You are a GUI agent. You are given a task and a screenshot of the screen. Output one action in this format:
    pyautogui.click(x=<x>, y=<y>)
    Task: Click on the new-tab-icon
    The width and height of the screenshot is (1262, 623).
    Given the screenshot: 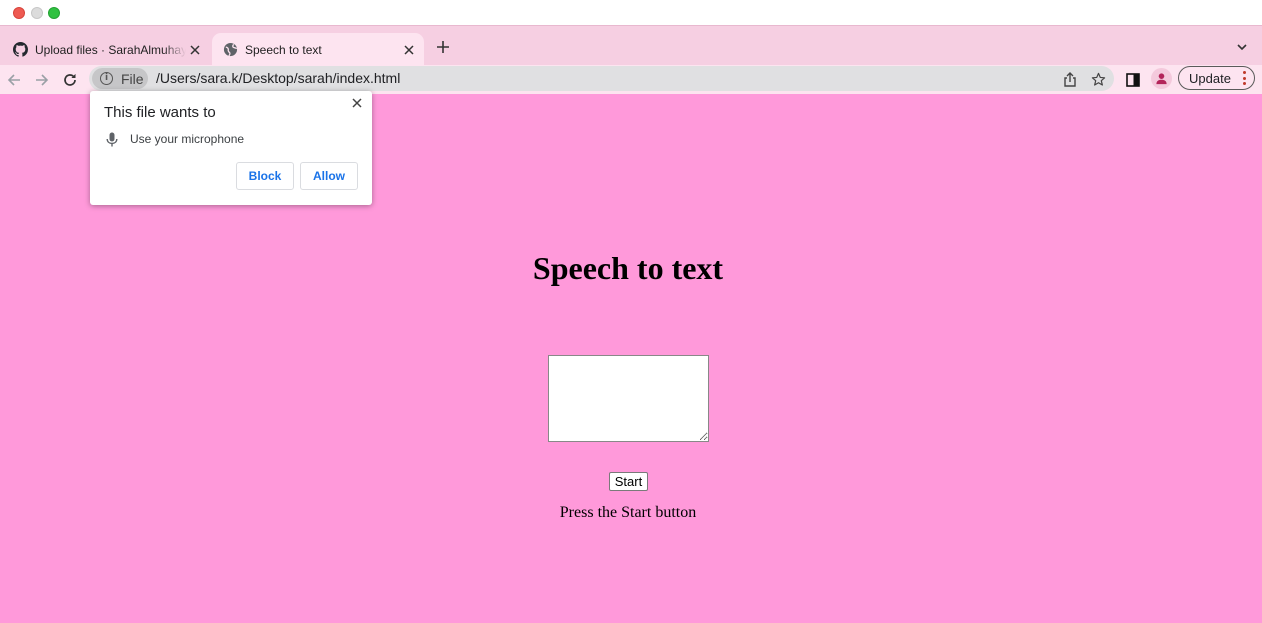 What is the action you would take?
    pyautogui.click(x=443, y=47)
    